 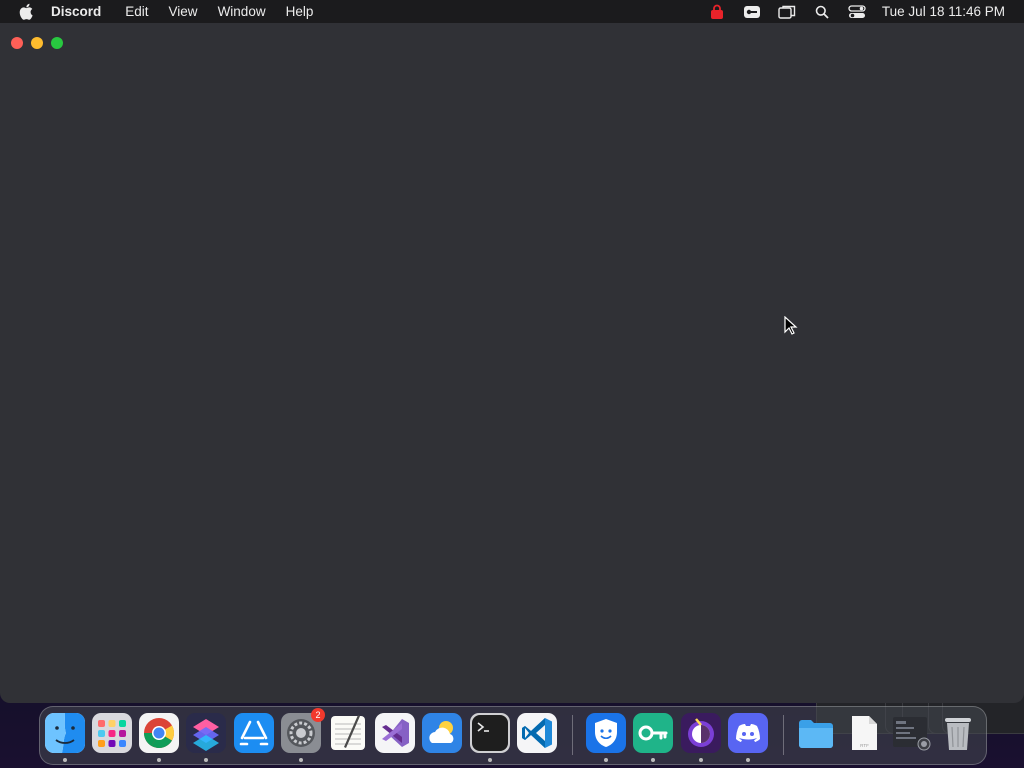 What do you see at coordinates (442, 733) in the screenshot?
I see `weather-icon` at bounding box center [442, 733].